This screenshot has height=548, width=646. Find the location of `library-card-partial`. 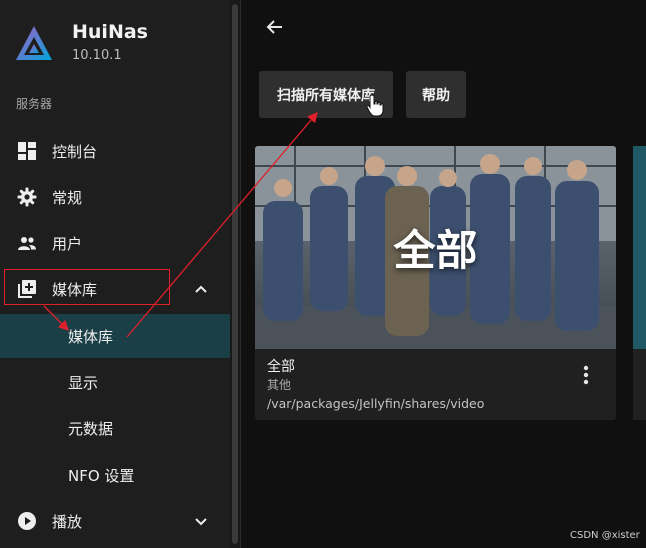

library-card-partial is located at coordinates (639, 283).